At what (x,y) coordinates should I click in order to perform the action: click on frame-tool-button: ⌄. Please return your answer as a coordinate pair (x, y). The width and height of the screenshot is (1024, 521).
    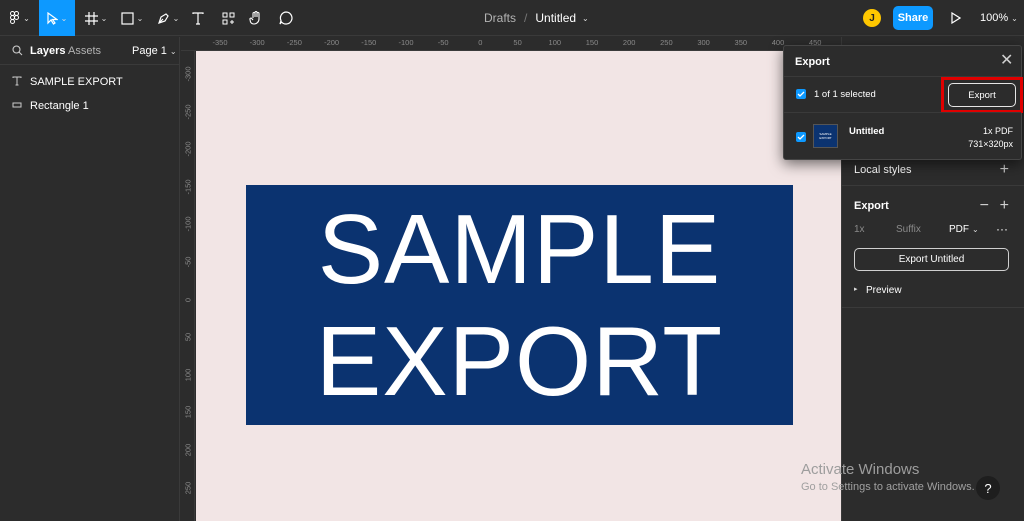
    Looking at the image, I should click on (96, 18).